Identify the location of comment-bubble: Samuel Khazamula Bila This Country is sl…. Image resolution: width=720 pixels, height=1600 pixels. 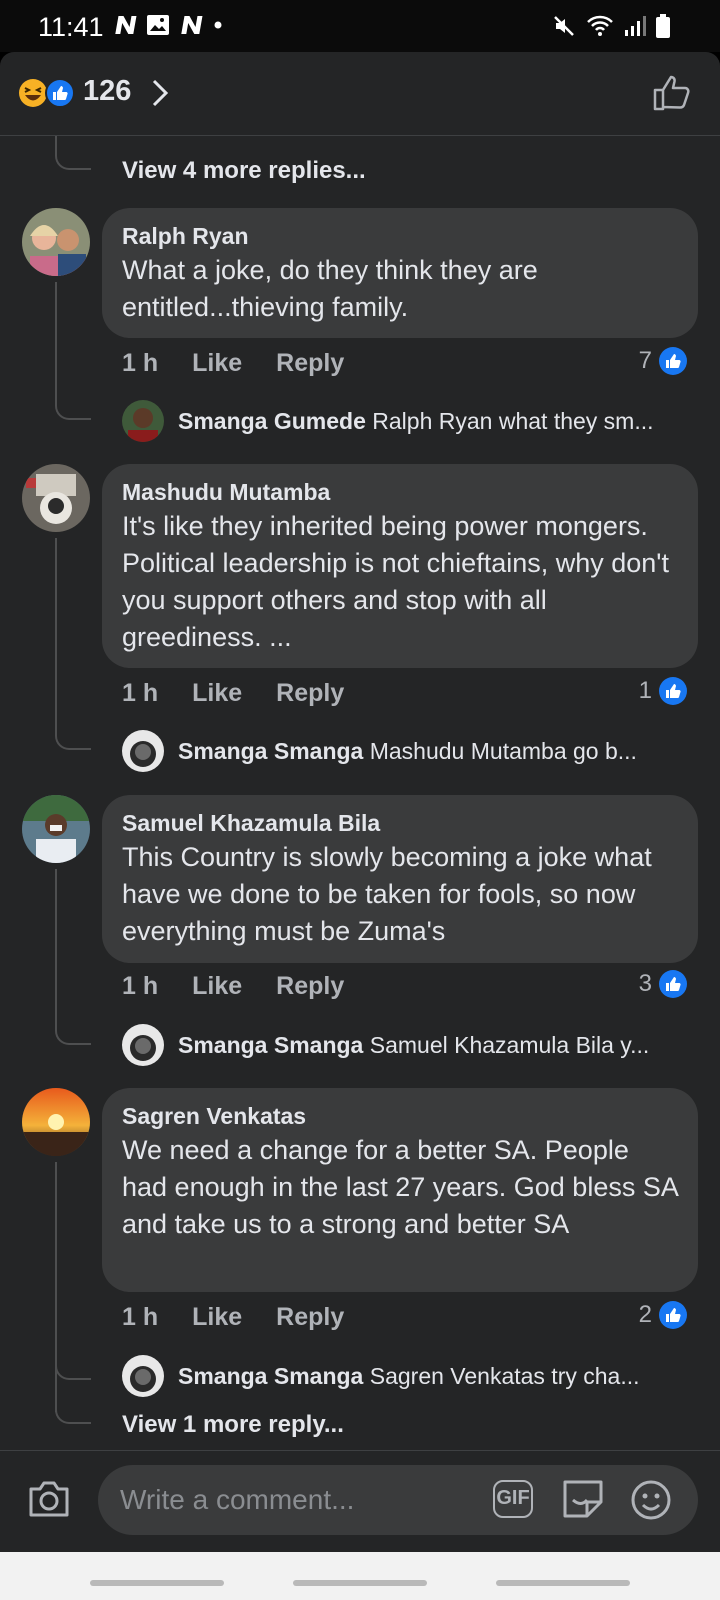
(400, 879).